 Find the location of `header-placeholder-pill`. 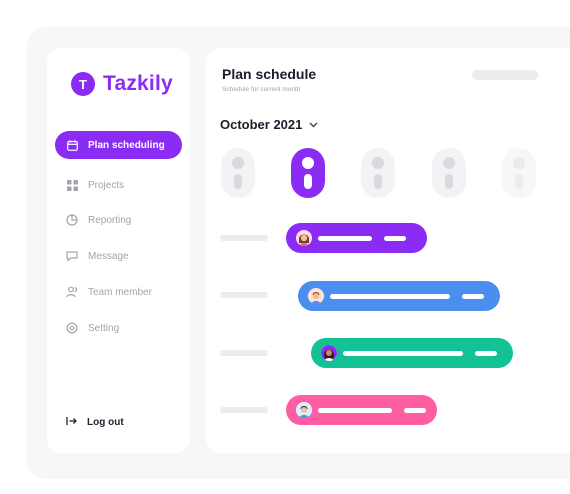

header-placeholder-pill is located at coordinates (505, 75).